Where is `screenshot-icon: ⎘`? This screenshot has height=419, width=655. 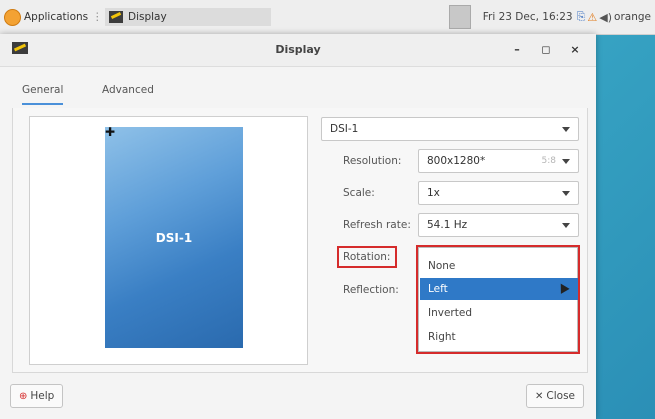 screenshot-icon: ⎘ is located at coordinates (581, 17).